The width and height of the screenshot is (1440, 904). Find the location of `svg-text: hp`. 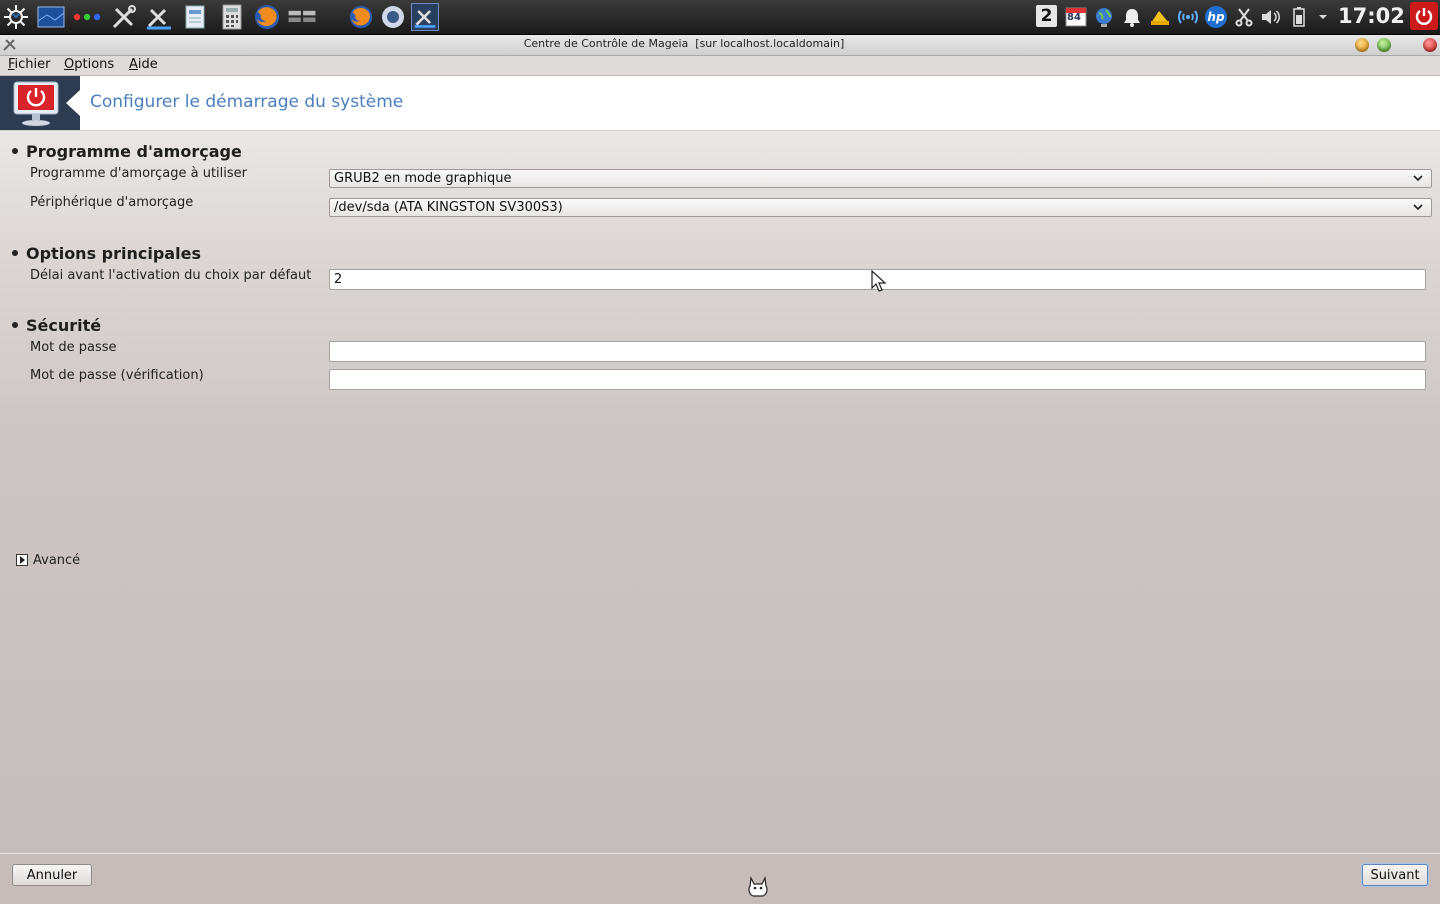

svg-text: hp is located at coordinates (1216, 17).